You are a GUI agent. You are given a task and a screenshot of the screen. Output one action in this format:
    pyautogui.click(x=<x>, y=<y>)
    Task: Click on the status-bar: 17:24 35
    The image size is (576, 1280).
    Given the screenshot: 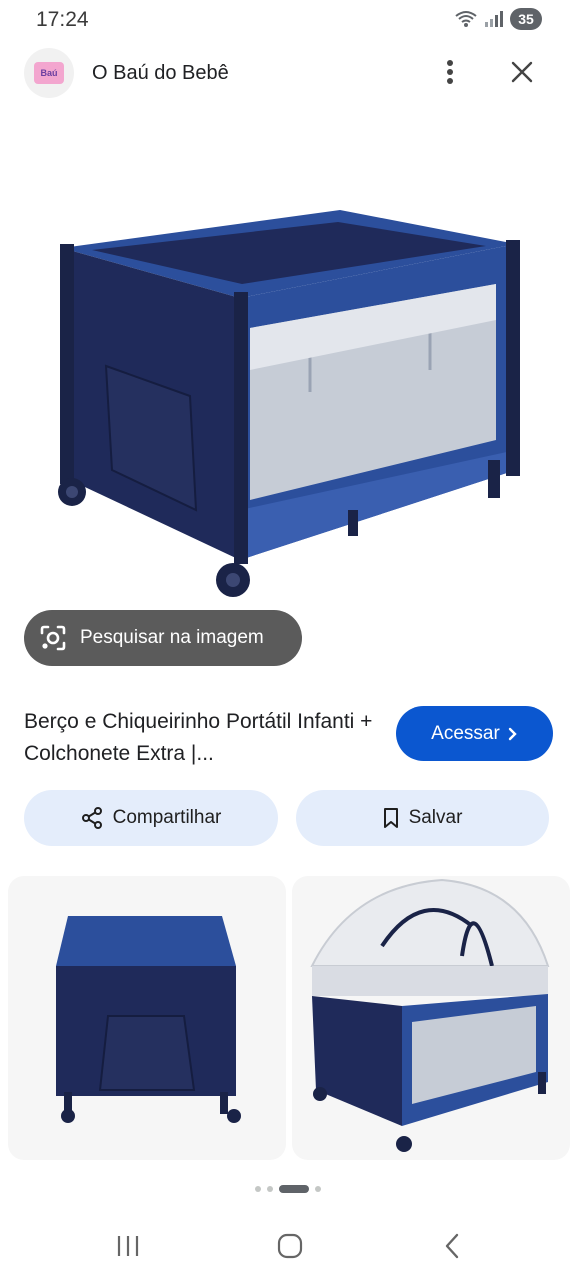 What is the action you would take?
    pyautogui.click(x=288, y=20)
    